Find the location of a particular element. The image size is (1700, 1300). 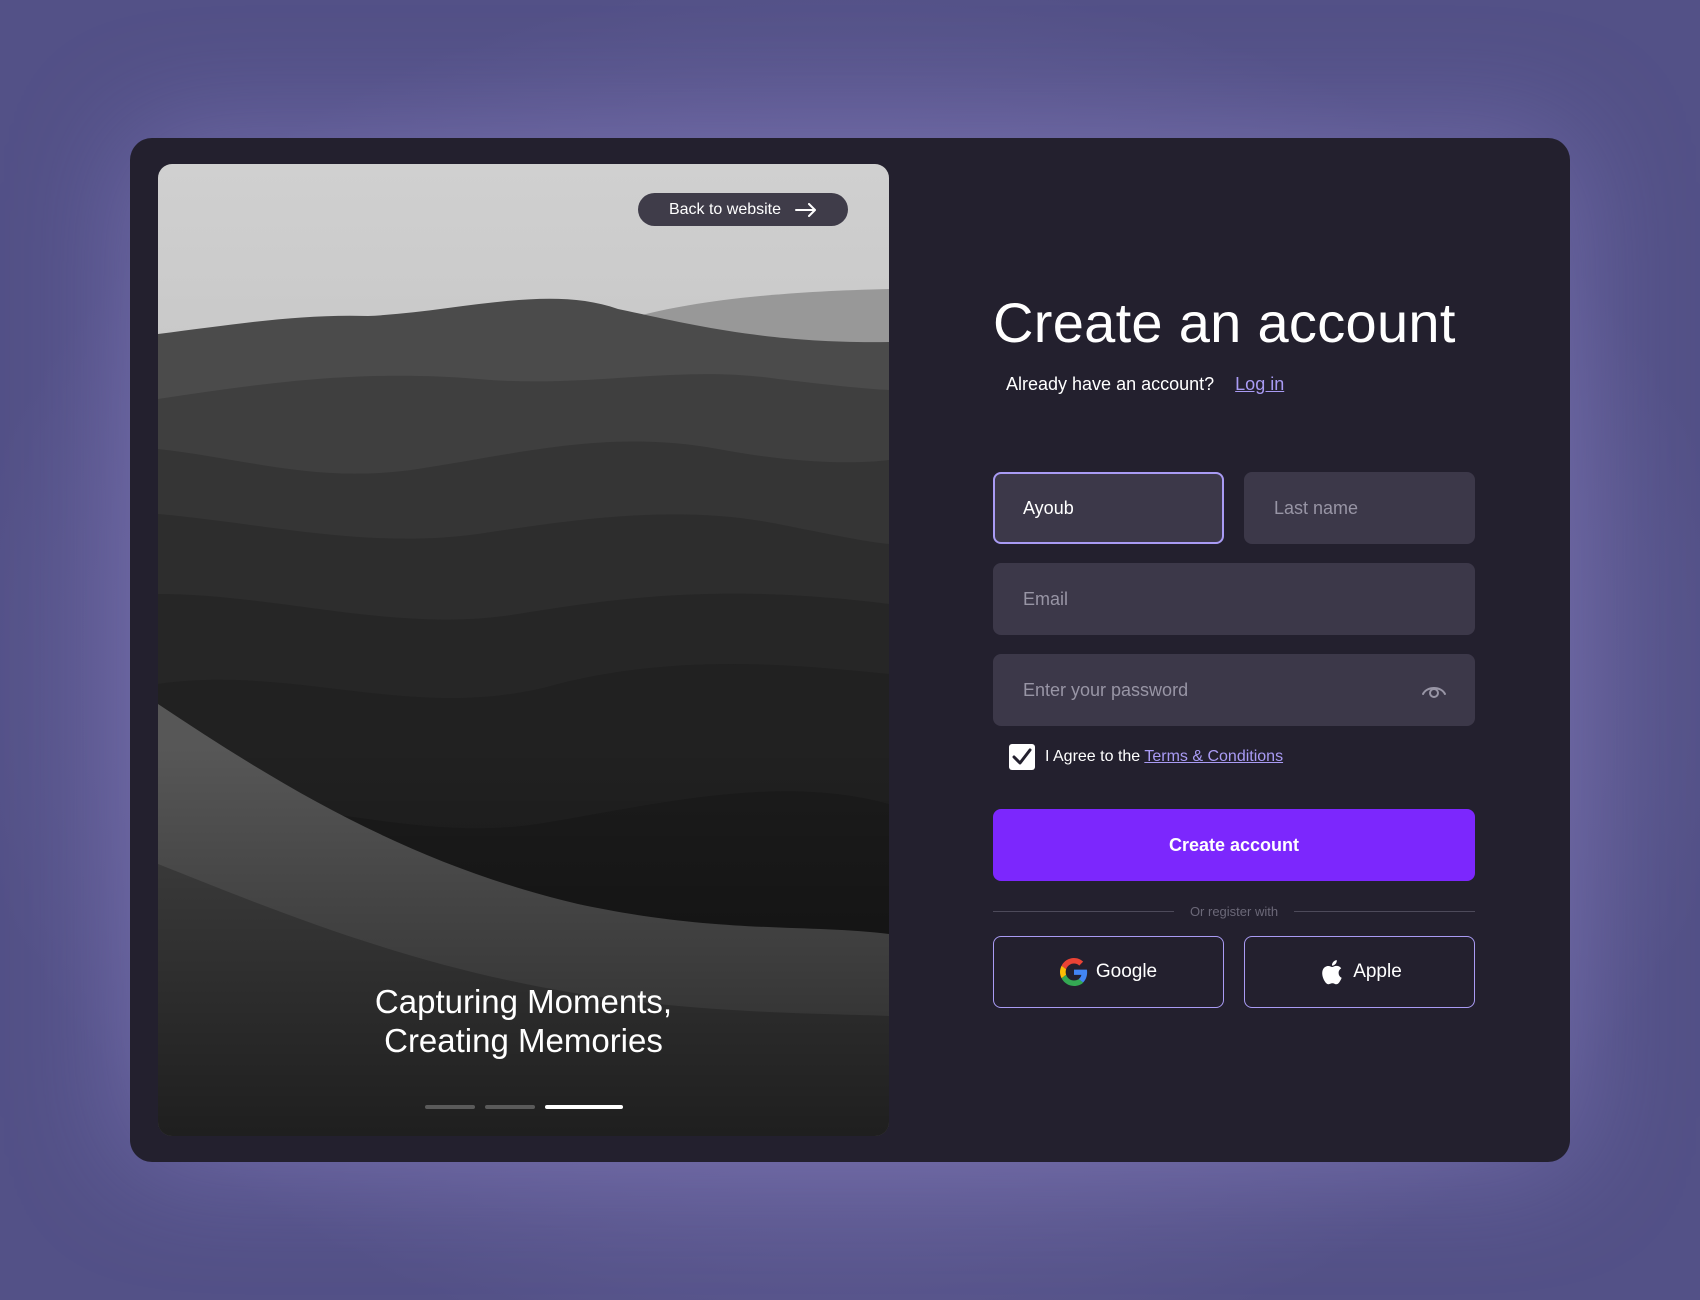

back-to-website-label: Back to website is located at coordinates (725, 209).